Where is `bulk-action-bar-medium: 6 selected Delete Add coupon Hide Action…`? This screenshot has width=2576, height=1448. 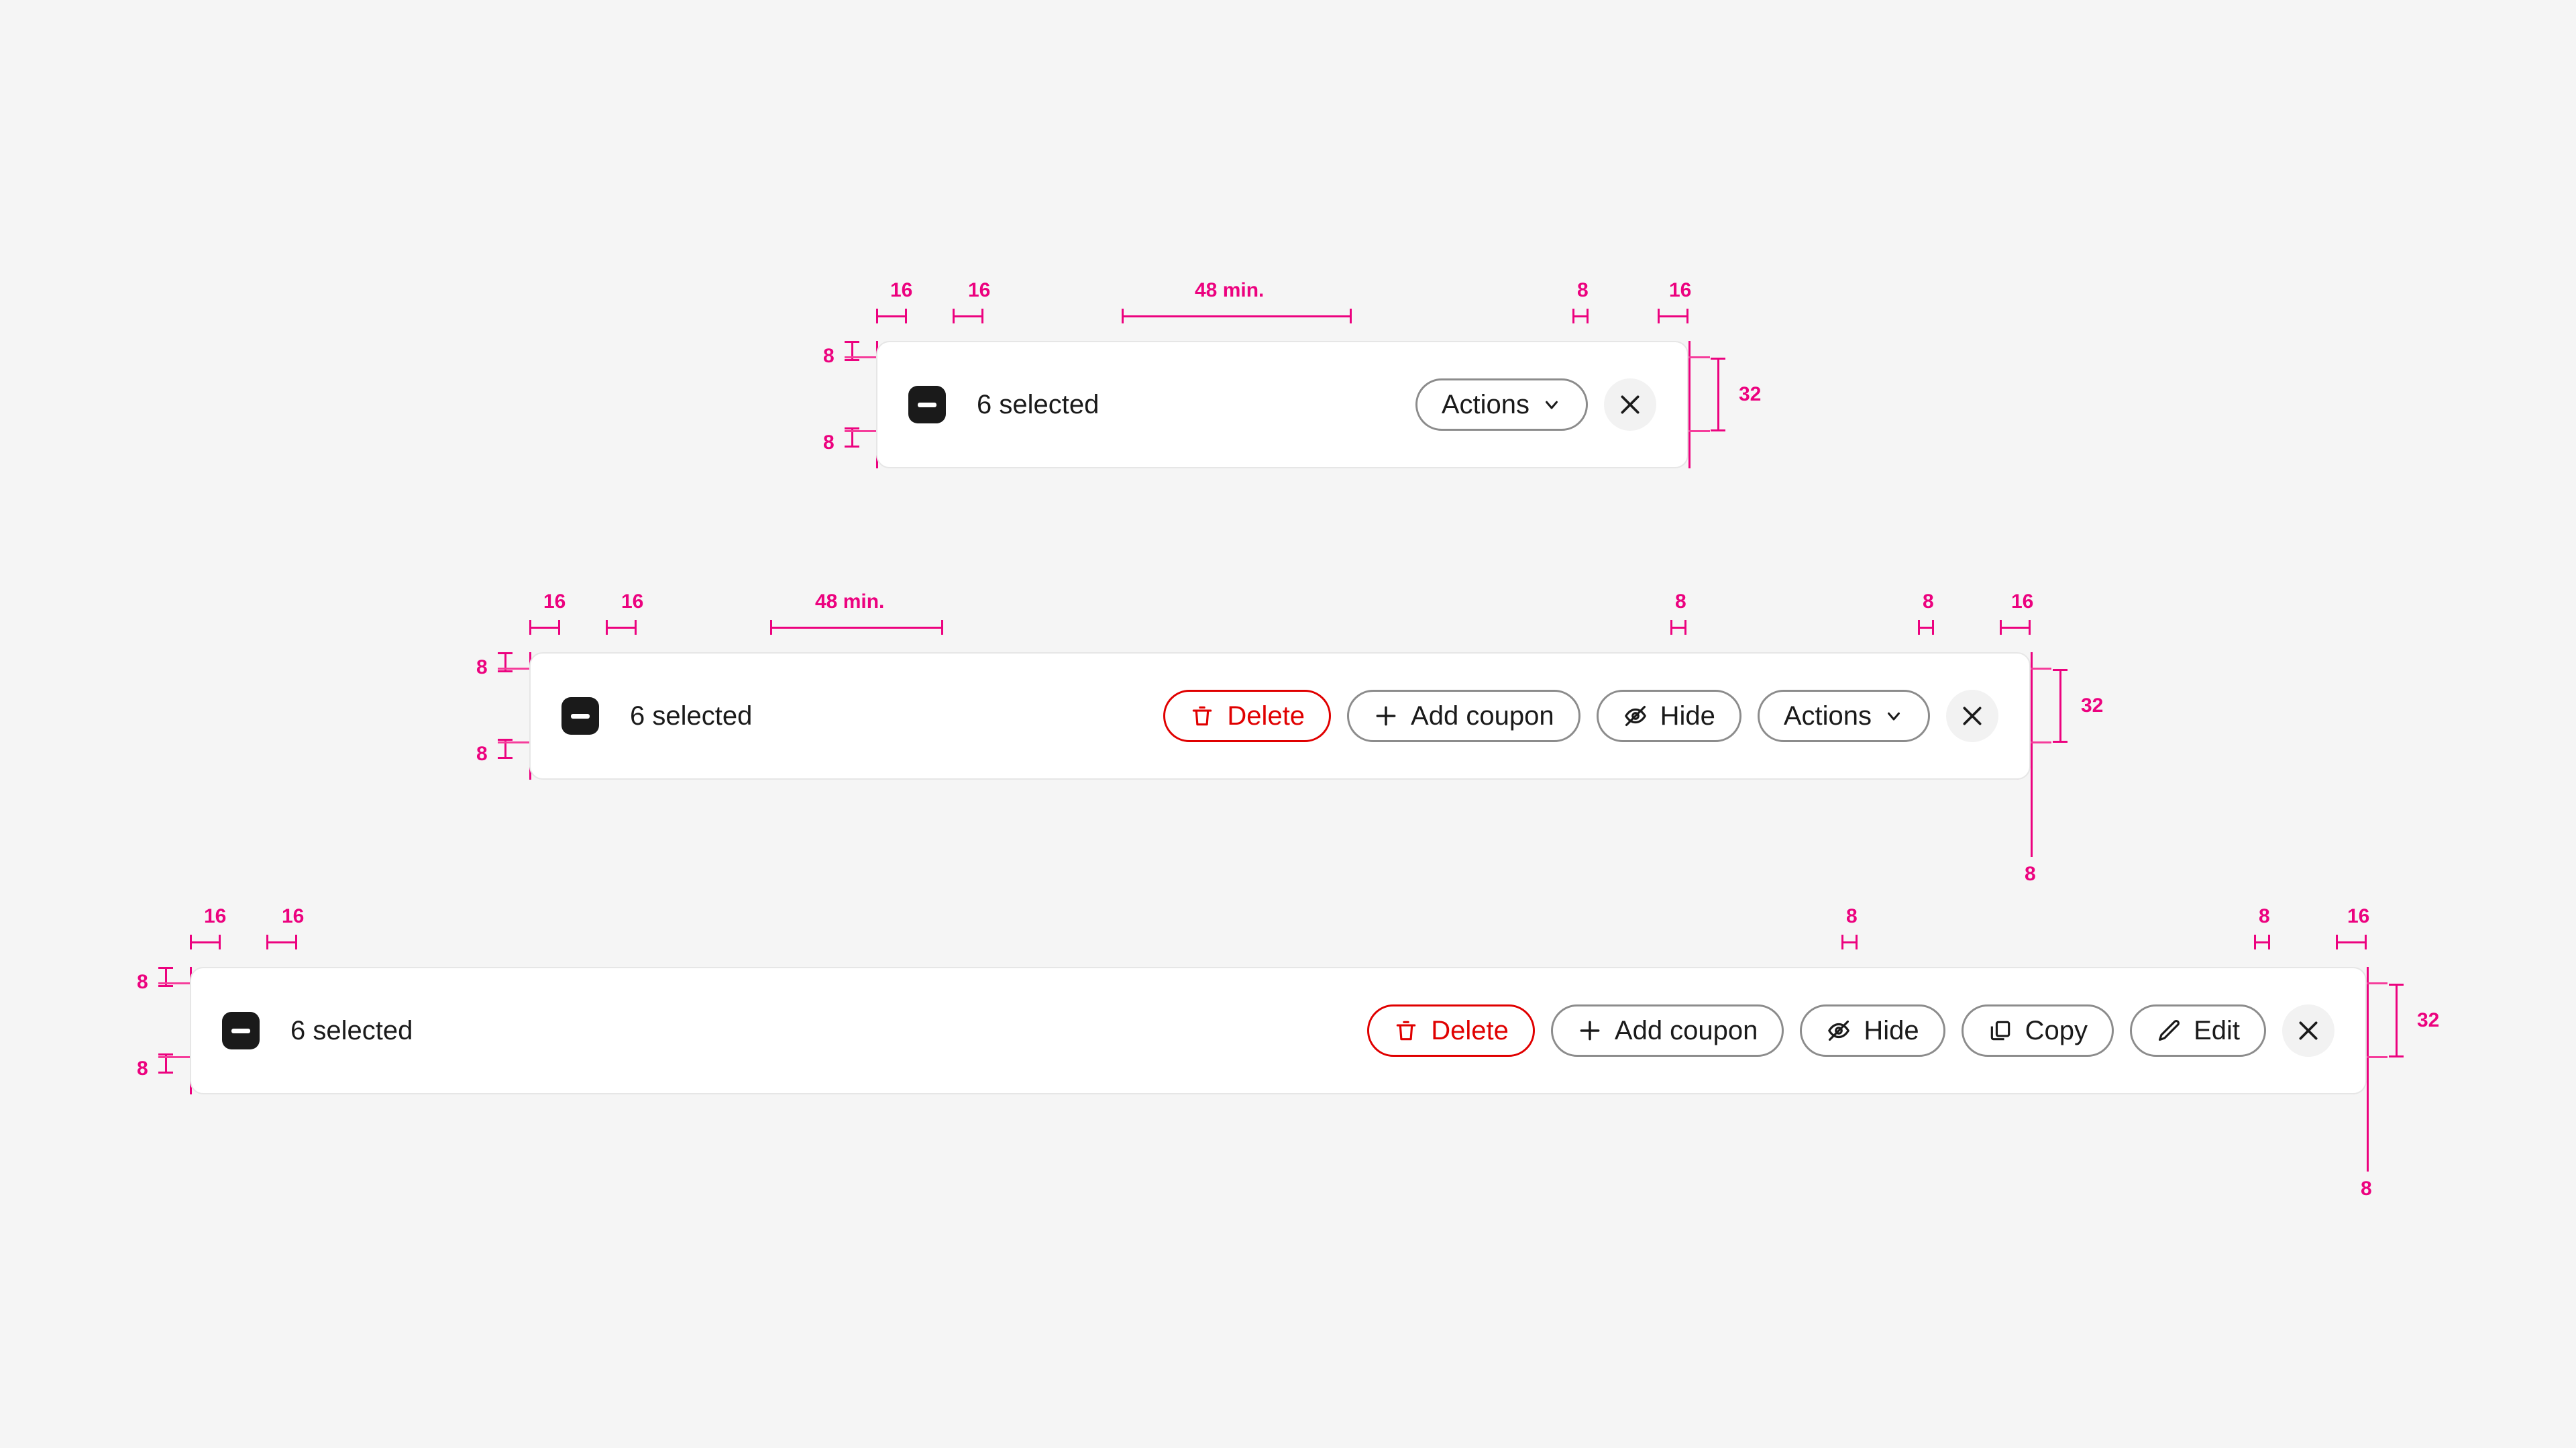
bulk-action-bar-medium: 6 selected Delete Add coupon Hide Action… is located at coordinates (1280, 716).